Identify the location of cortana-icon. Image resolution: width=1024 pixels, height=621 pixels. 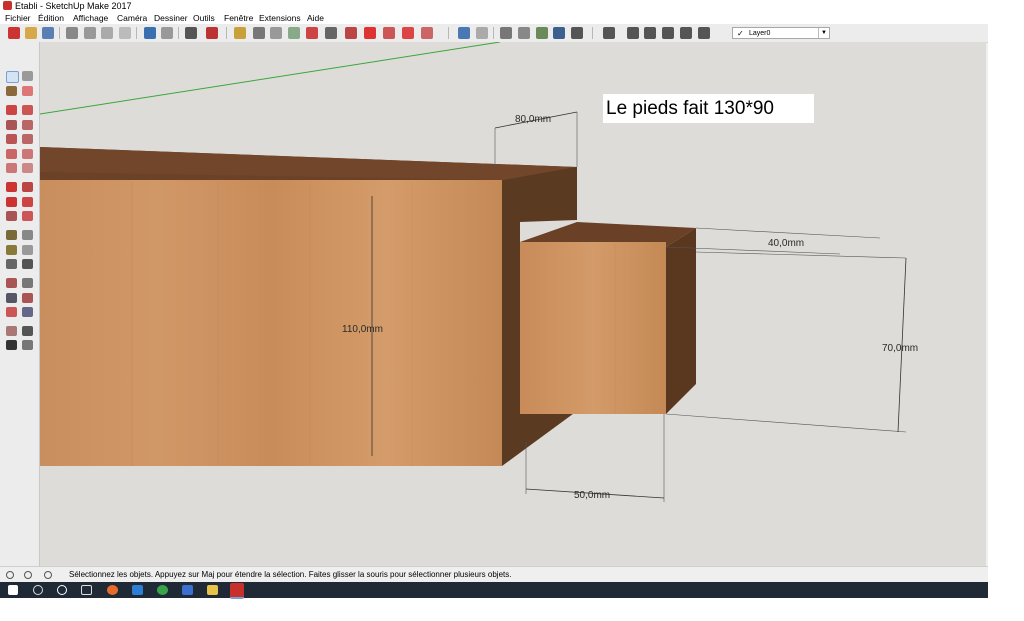
(62, 590).